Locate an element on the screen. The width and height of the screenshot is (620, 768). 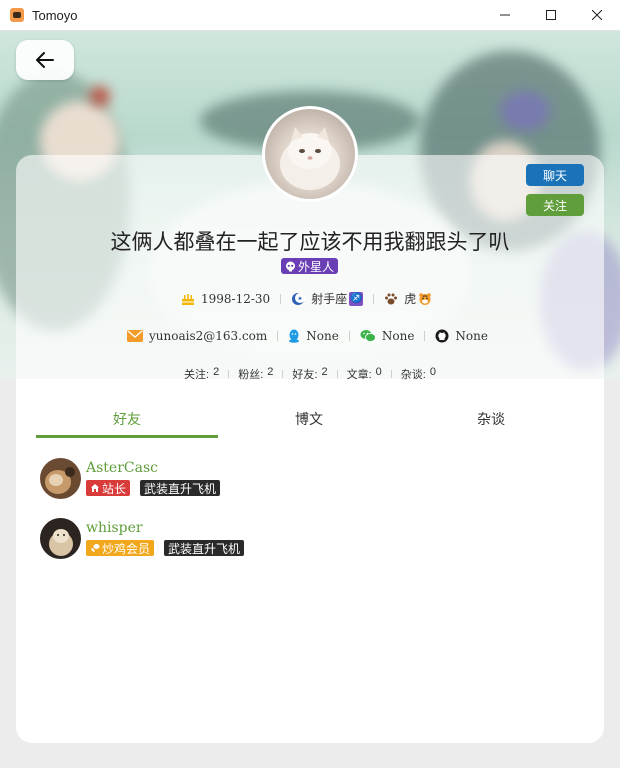
stat-label: 关注: is located at coordinates (197, 375).